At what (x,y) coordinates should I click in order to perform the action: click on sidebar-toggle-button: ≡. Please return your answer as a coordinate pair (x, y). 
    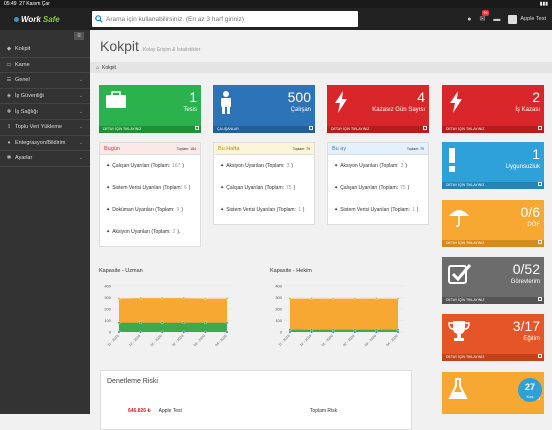
    Looking at the image, I should click on (79, 36).